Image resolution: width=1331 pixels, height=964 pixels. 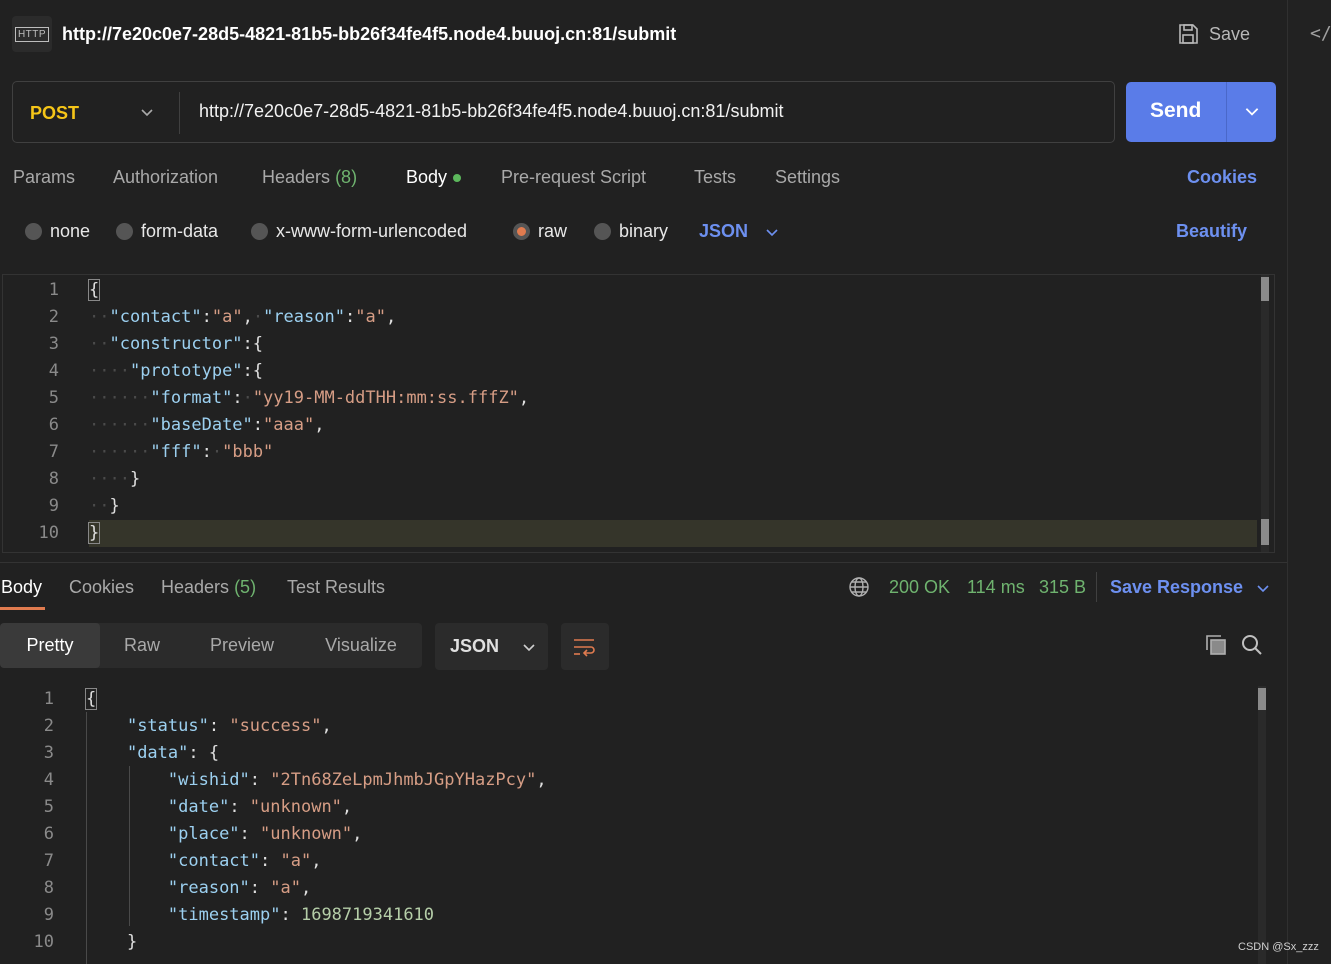 What do you see at coordinates (156, 371) in the screenshot?
I see `code-line: 4 ····"prototype":{` at bounding box center [156, 371].